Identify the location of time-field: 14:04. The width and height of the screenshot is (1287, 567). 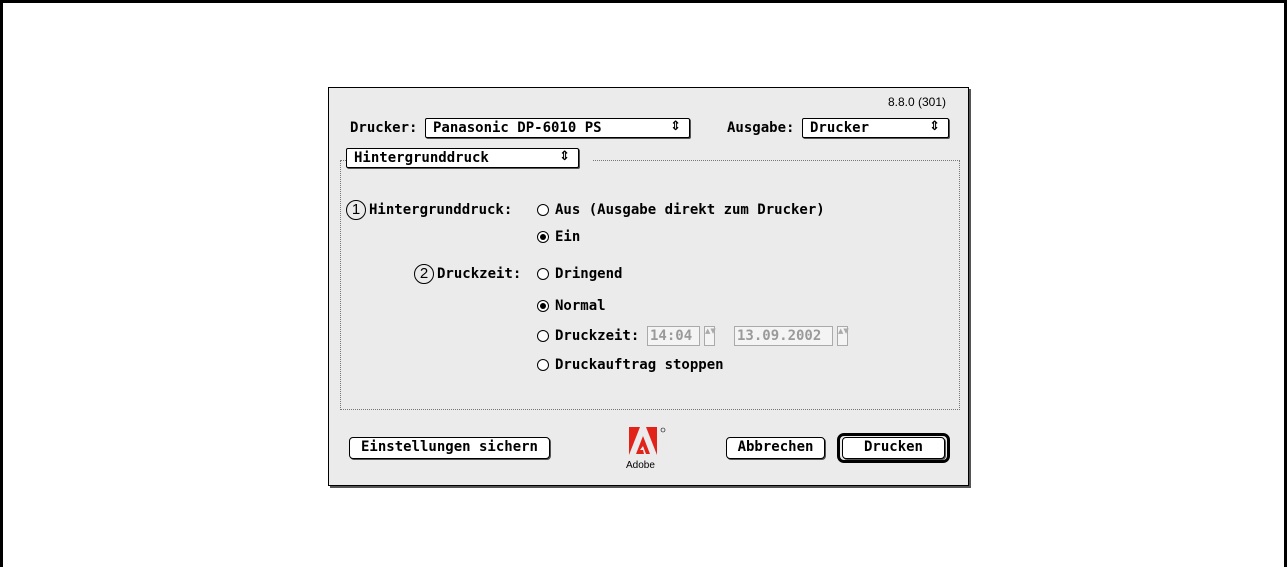
(673, 336).